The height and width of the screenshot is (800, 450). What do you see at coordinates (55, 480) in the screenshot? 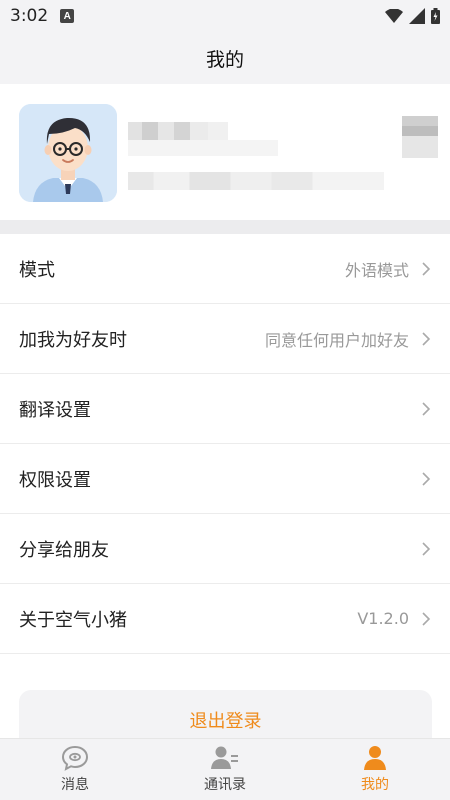
I see `settings-row-label: 权限设置` at bounding box center [55, 480].